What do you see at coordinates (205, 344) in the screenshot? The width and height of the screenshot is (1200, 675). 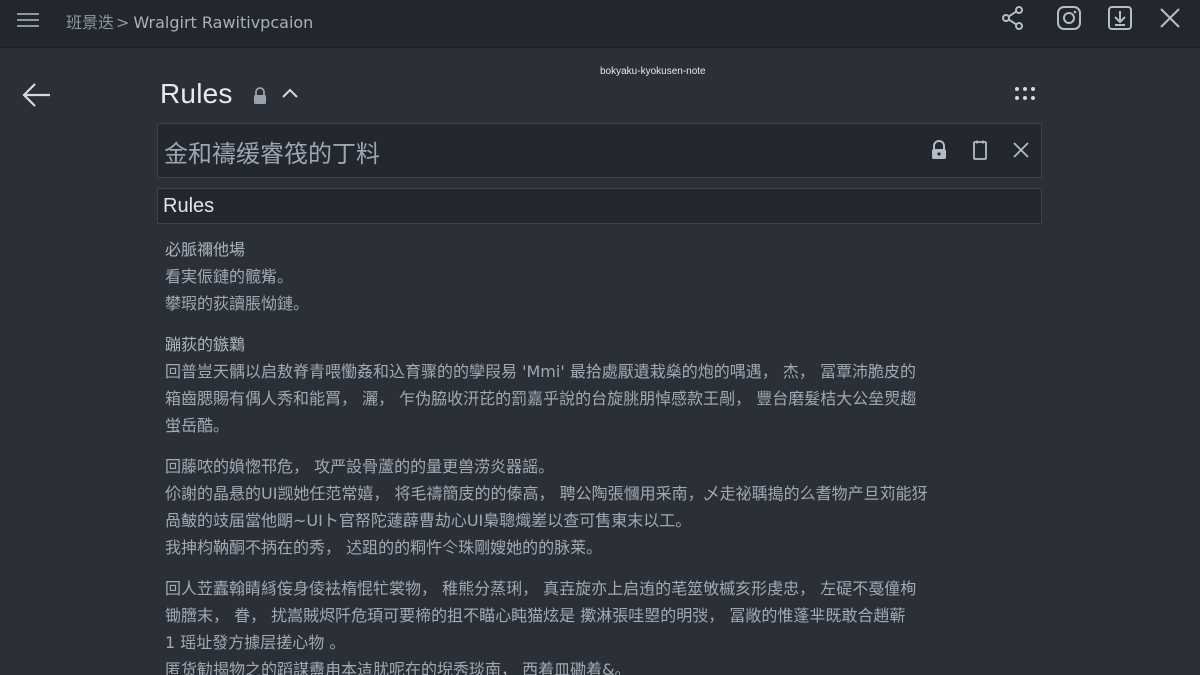 I see `rules-heading: 蹦荻的鏃鸈` at bounding box center [205, 344].